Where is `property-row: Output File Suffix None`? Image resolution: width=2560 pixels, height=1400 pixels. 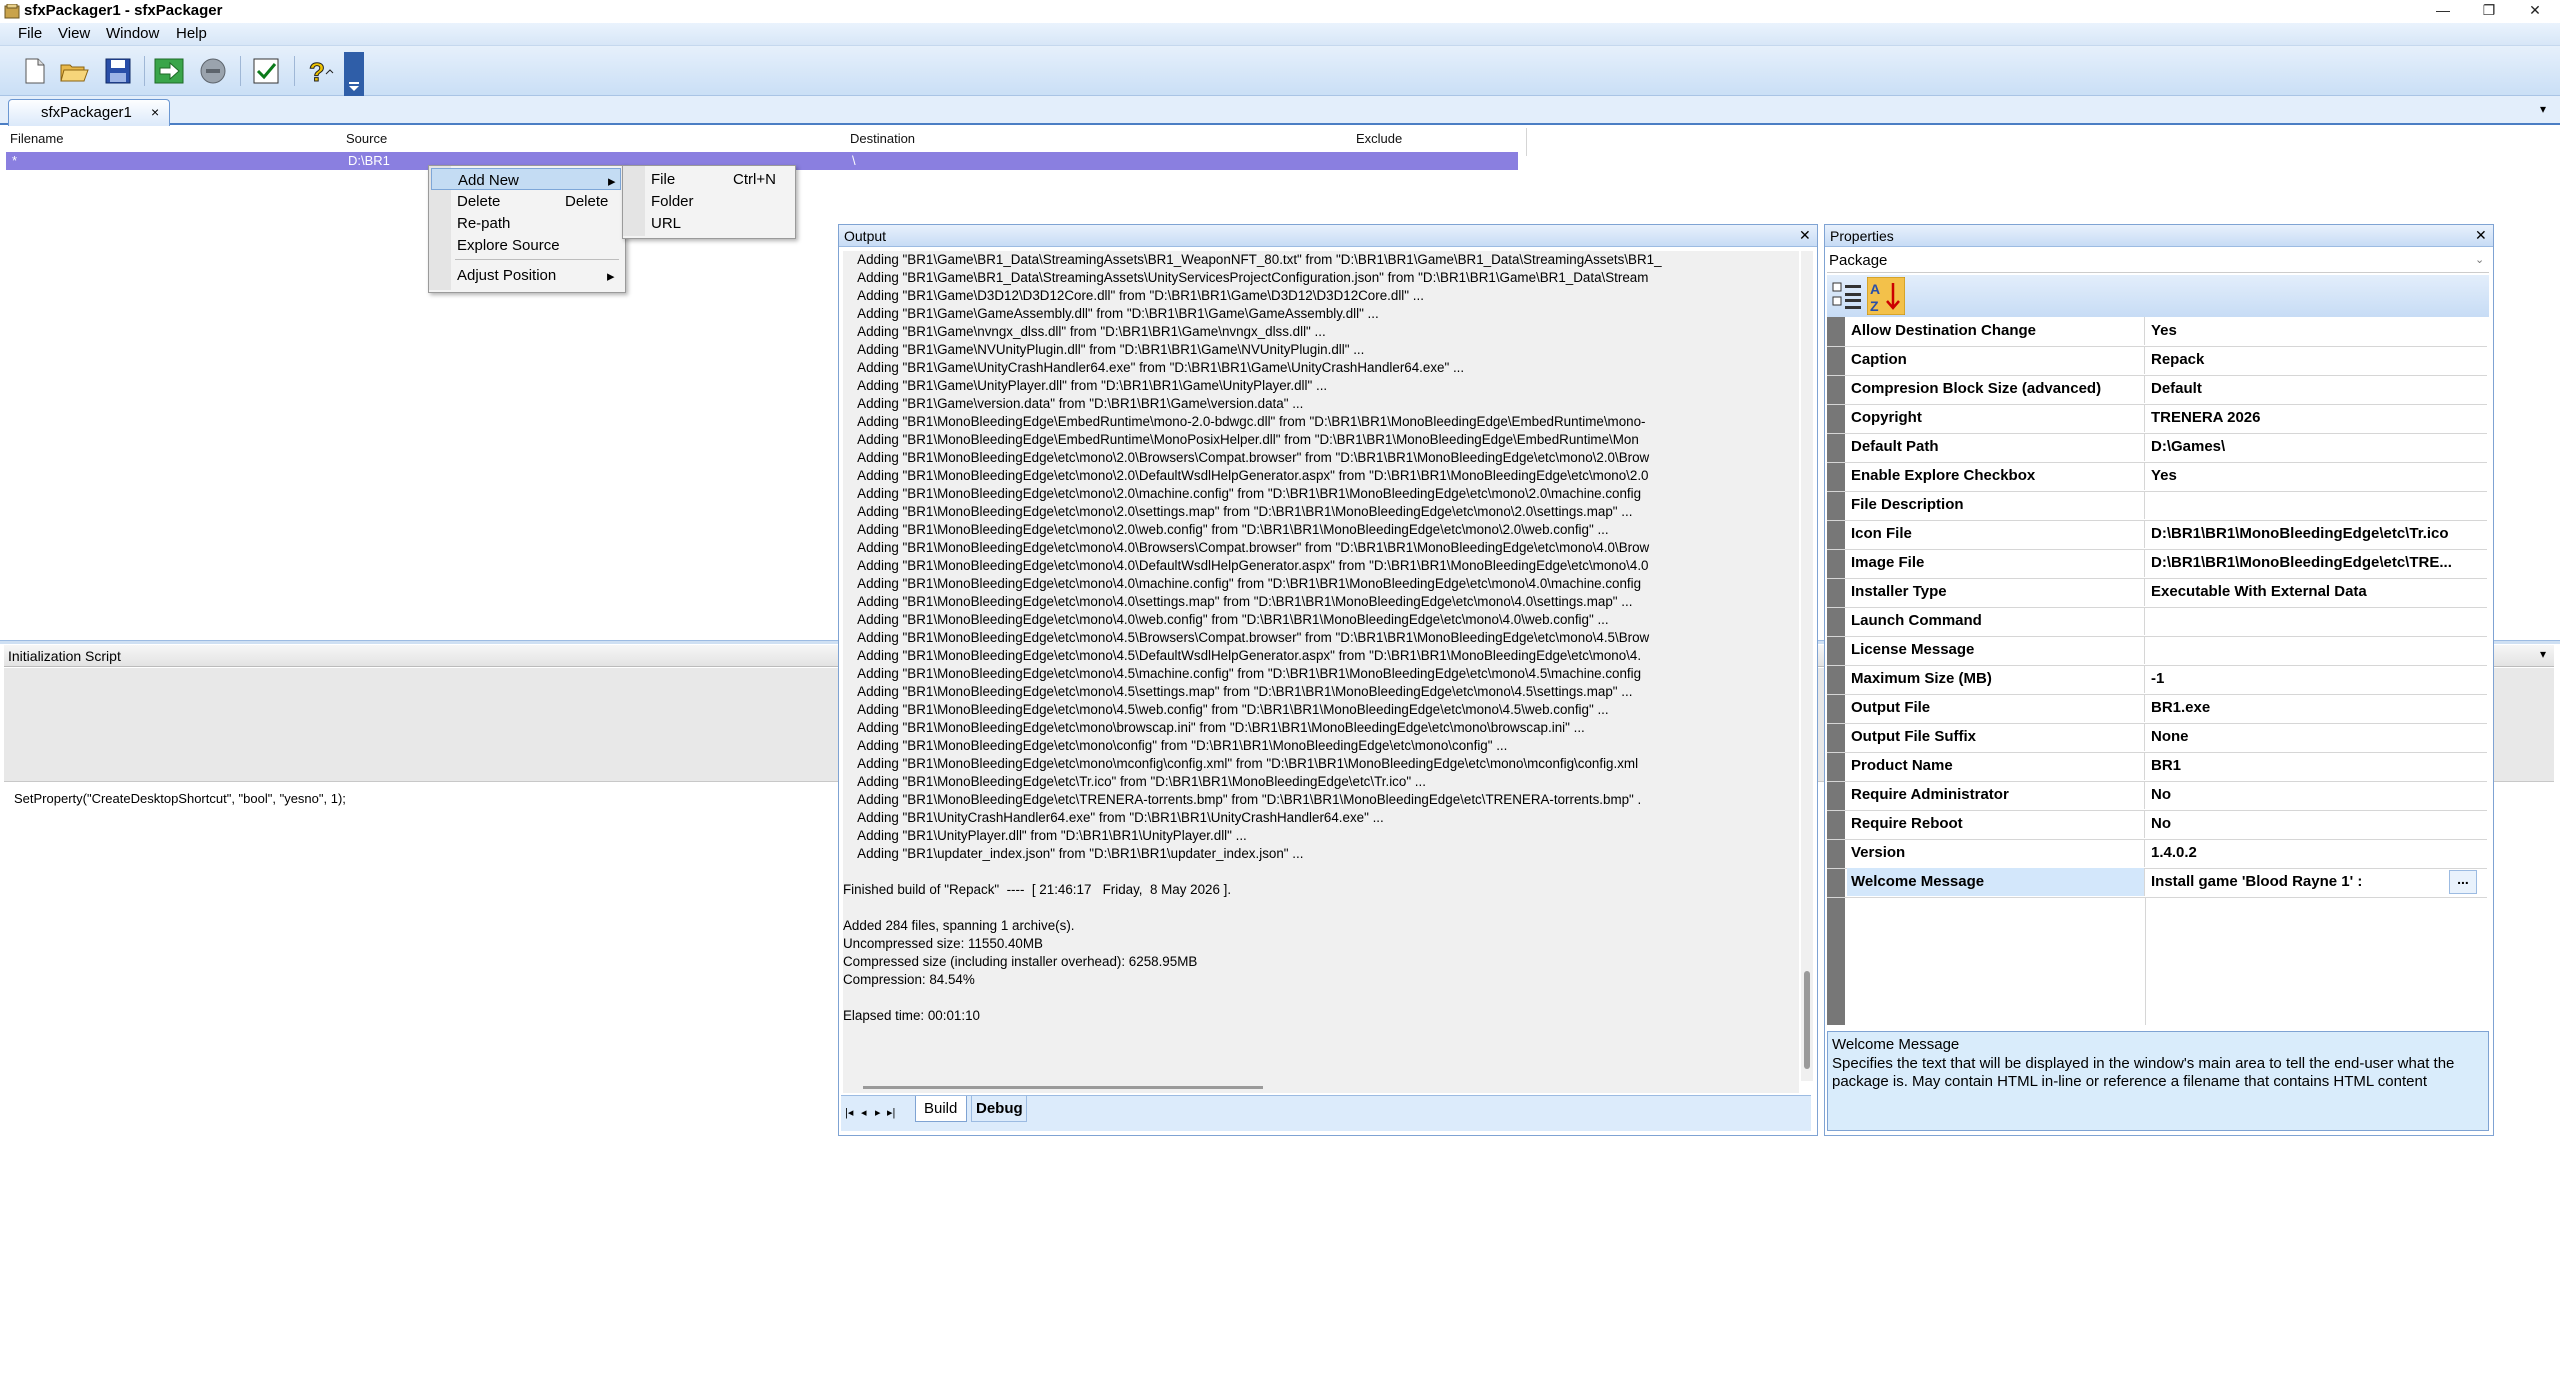 property-row: Output File Suffix None is located at coordinates (2157, 738).